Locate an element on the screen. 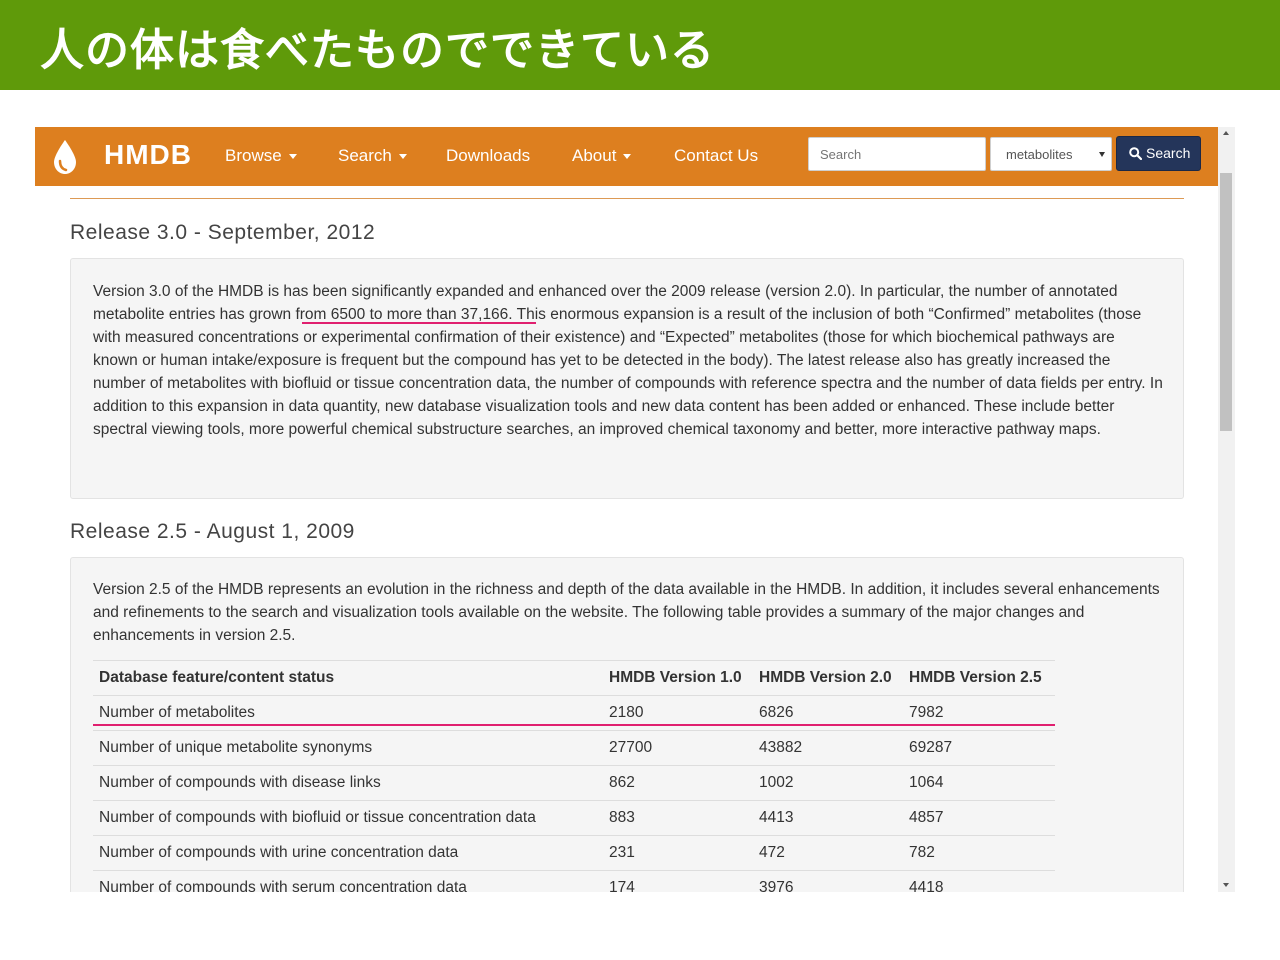 This screenshot has height=960, width=1280. slide-header: 人の体は食べたものでできている is located at coordinates (640, 45).